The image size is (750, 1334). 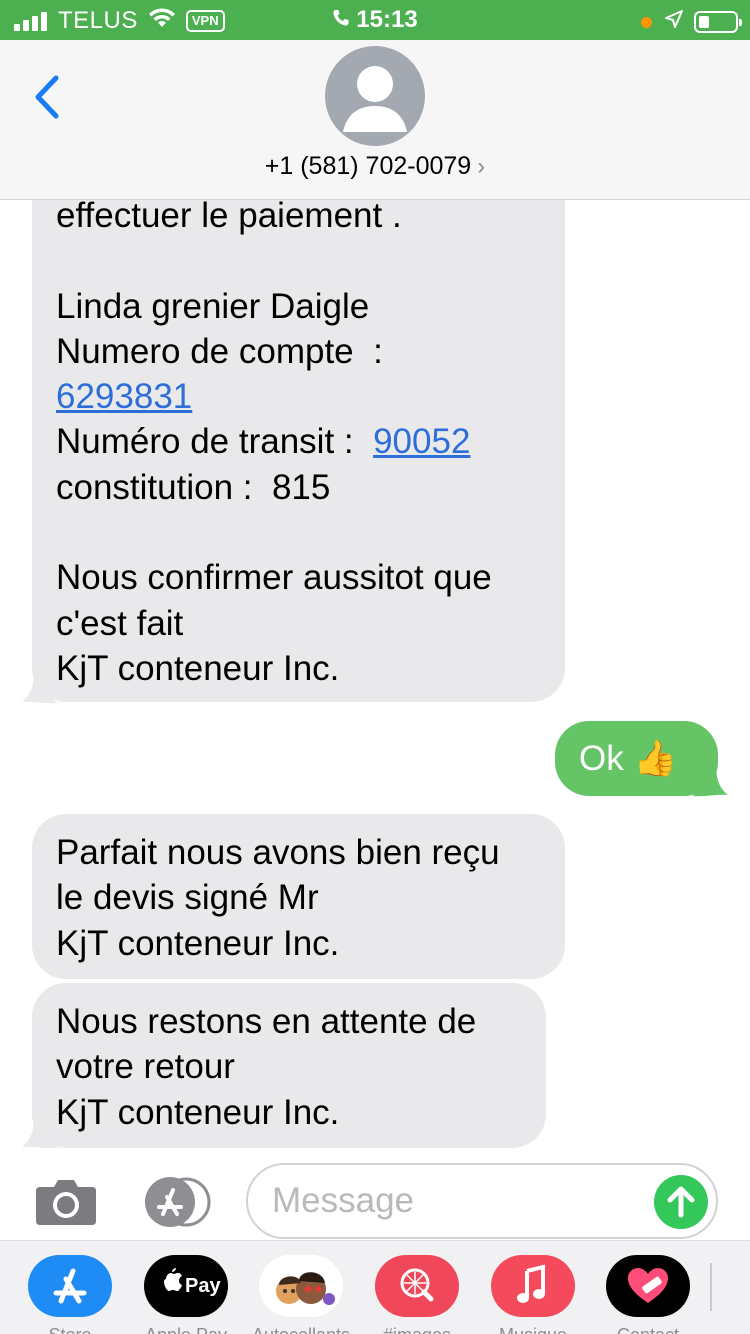 I want to click on arrow-up-icon, so click(x=681, y=1202).